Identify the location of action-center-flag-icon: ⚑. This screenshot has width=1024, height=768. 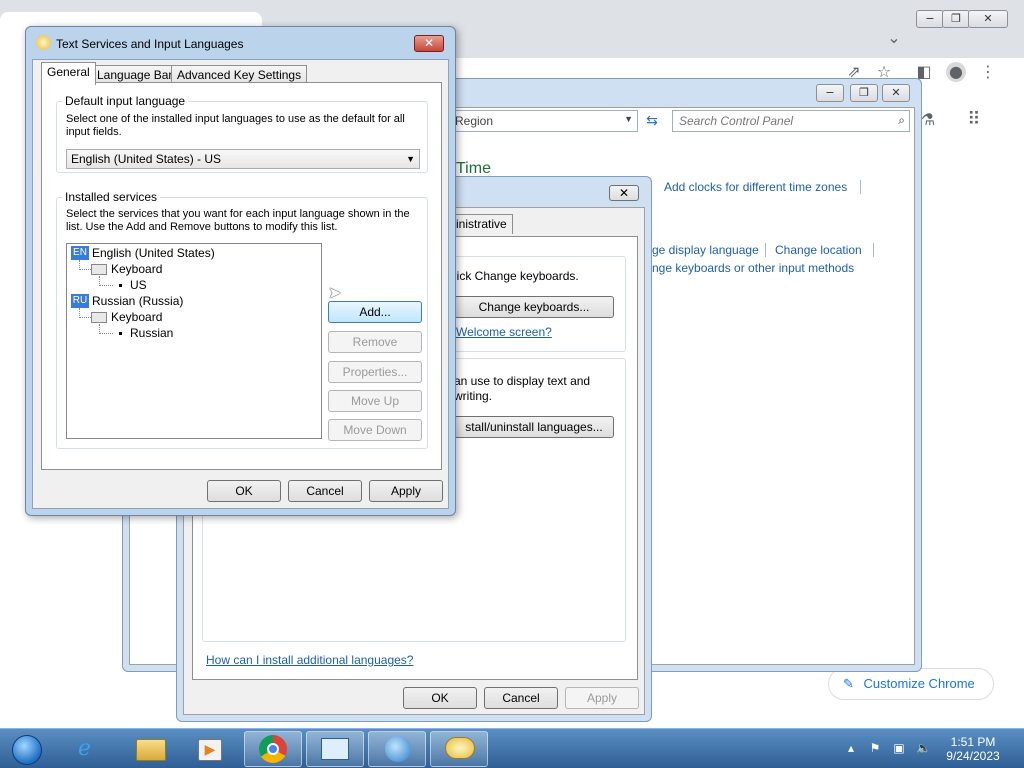
(875, 748).